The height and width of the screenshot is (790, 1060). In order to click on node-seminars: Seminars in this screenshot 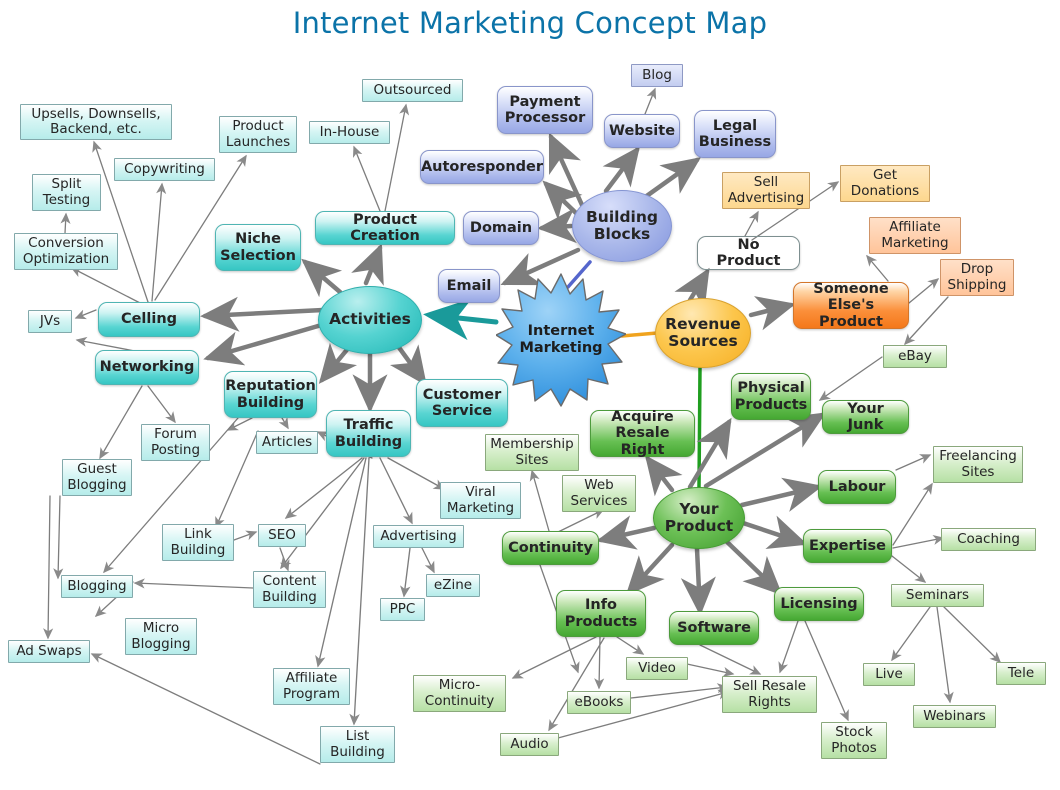, I will do `click(937, 595)`.